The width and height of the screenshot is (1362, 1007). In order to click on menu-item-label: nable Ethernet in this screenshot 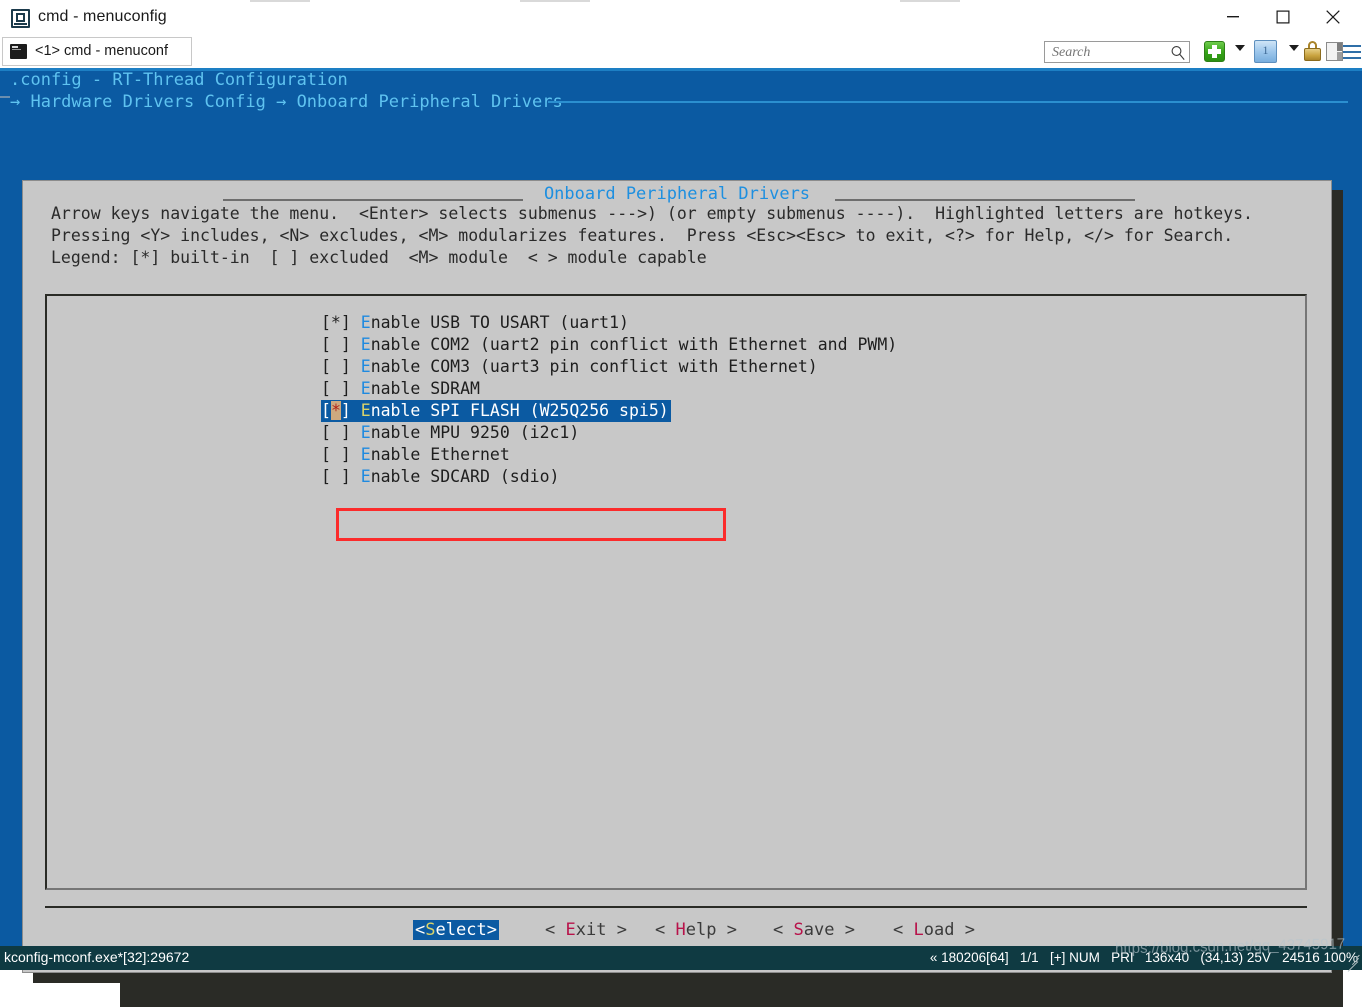, I will do `click(440, 454)`.